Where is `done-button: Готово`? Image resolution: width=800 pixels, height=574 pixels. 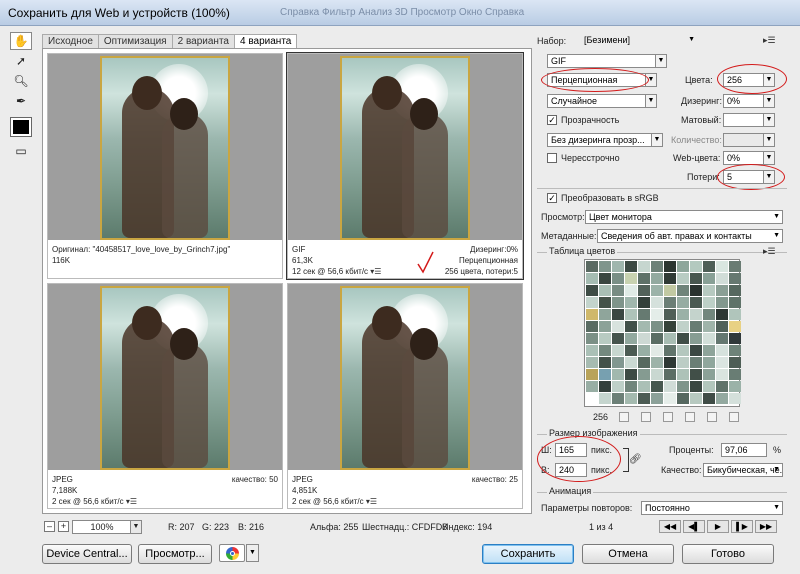
done-button: Готово is located at coordinates (728, 554).